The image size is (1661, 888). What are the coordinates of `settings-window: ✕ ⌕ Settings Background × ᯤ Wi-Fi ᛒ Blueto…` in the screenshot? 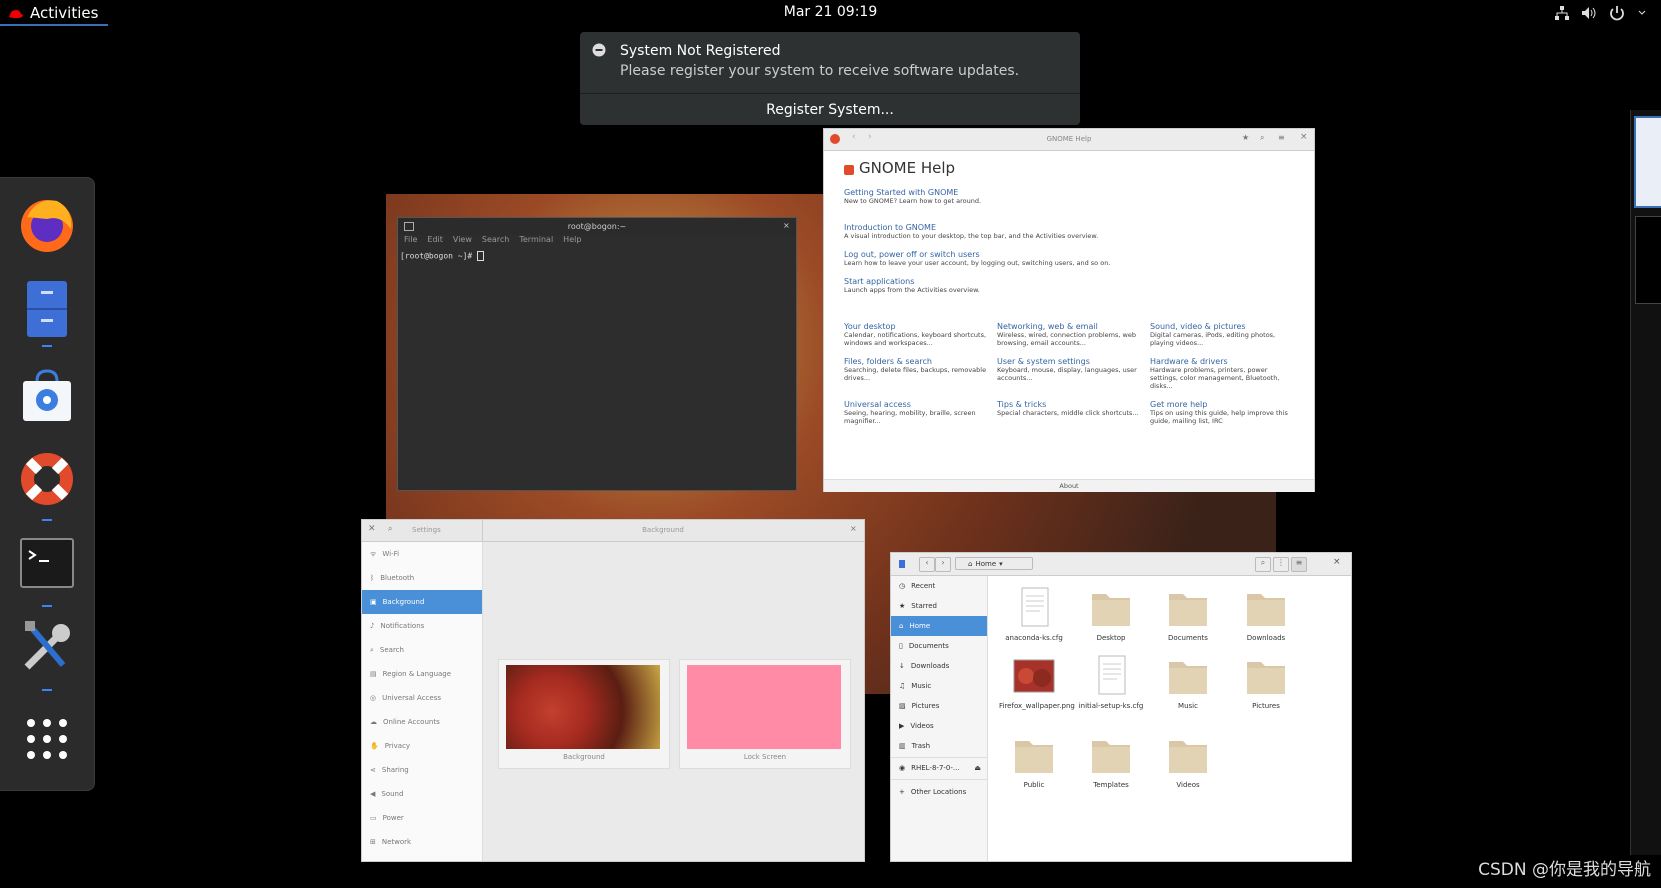 It's located at (613, 690).